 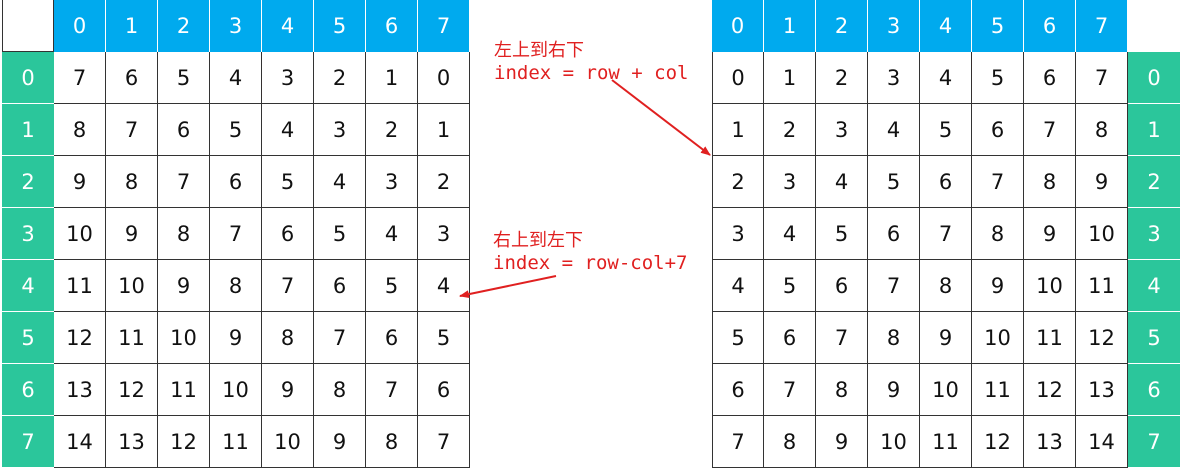 I want to click on arrow-to-left-table, so click(x=508, y=287).